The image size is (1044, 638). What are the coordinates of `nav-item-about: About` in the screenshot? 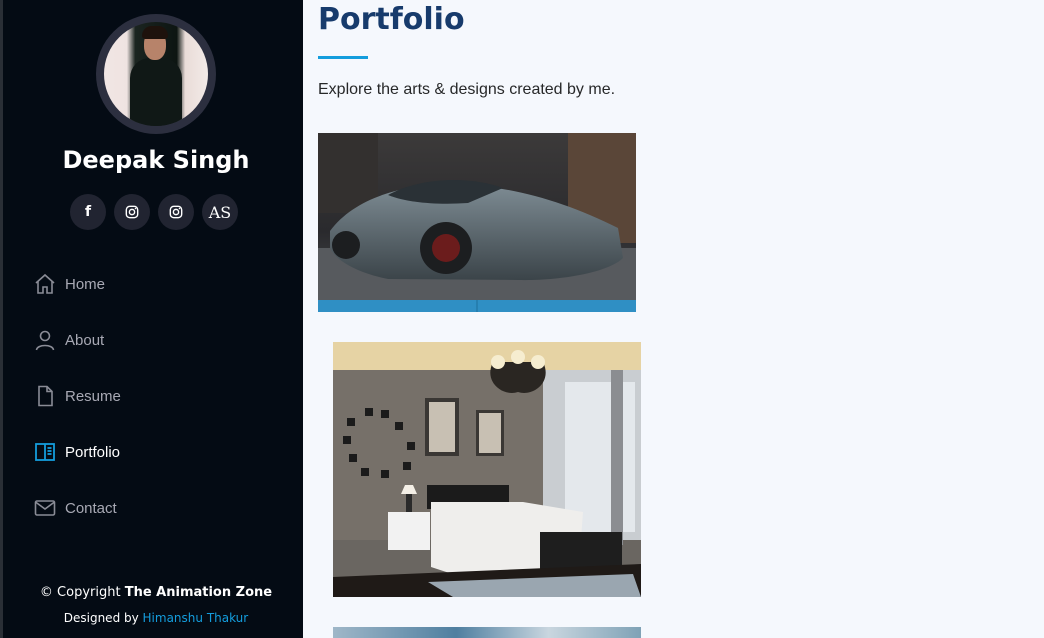 It's located at (77, 340).